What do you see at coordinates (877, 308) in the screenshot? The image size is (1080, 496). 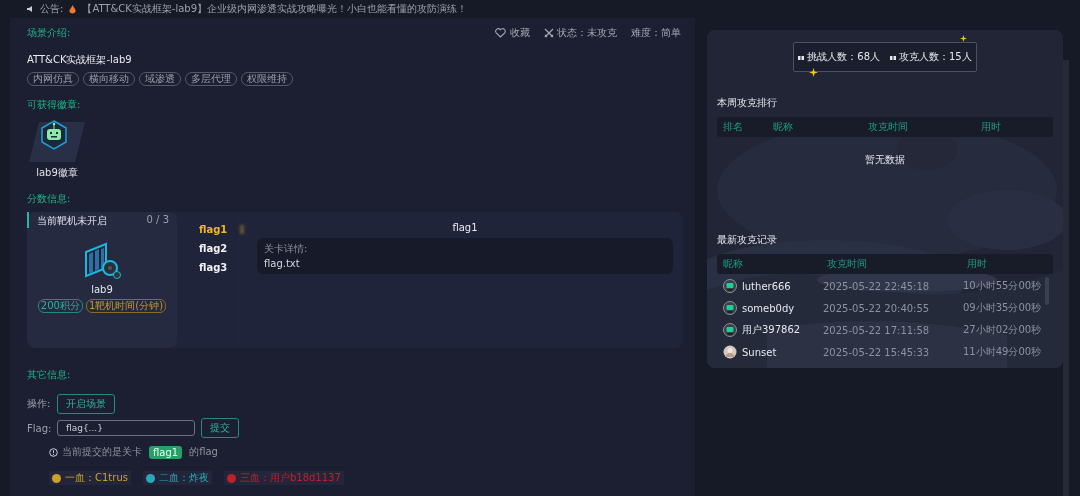 I see `solve-time: 2025-05-22 20:40:55` at bounding box center [877, 308].